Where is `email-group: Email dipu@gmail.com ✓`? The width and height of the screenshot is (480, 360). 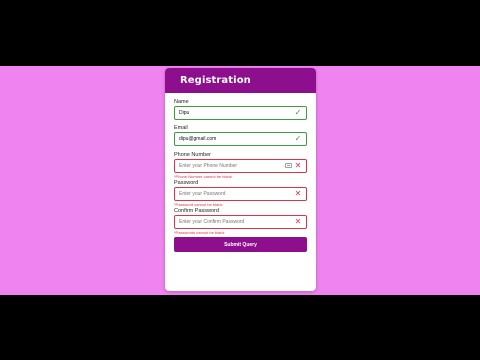 email-group: Email dipu@gmail.com ✓ is located at coordinates (240, 135).